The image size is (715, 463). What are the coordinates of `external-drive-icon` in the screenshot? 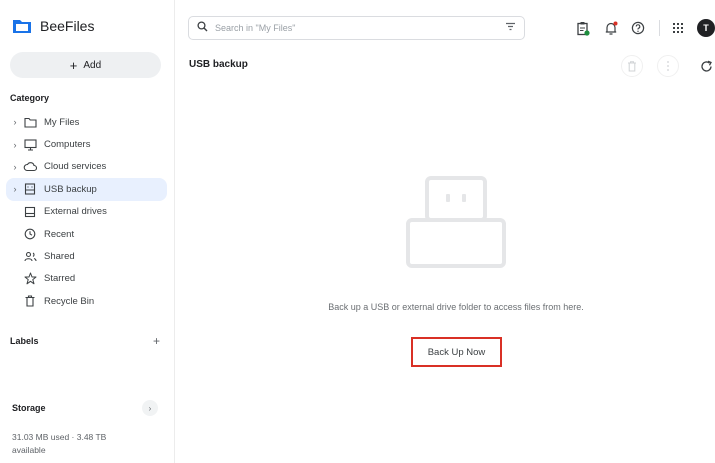 It's located at (30, 212).